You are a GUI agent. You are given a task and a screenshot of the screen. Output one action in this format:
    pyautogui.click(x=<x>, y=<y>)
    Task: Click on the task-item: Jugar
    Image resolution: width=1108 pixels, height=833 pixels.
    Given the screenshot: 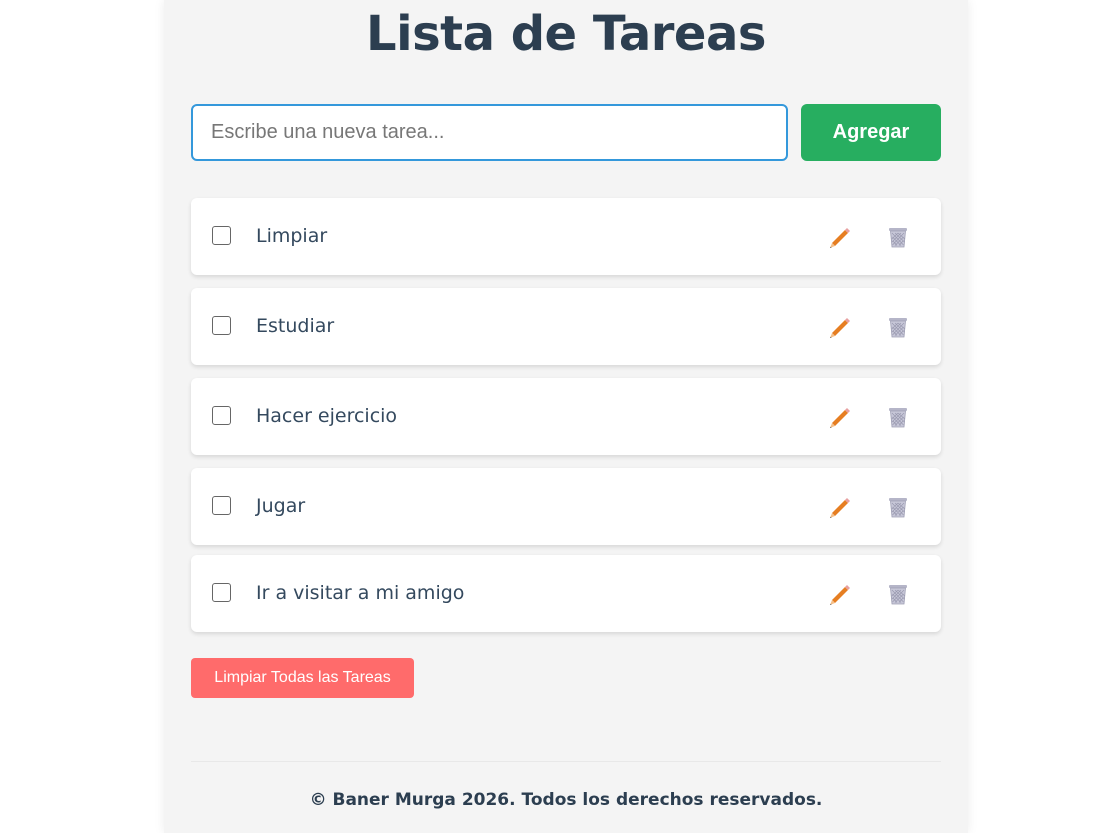 What is the action you would take?
    pyautogui.click(x=566, y=506)
    